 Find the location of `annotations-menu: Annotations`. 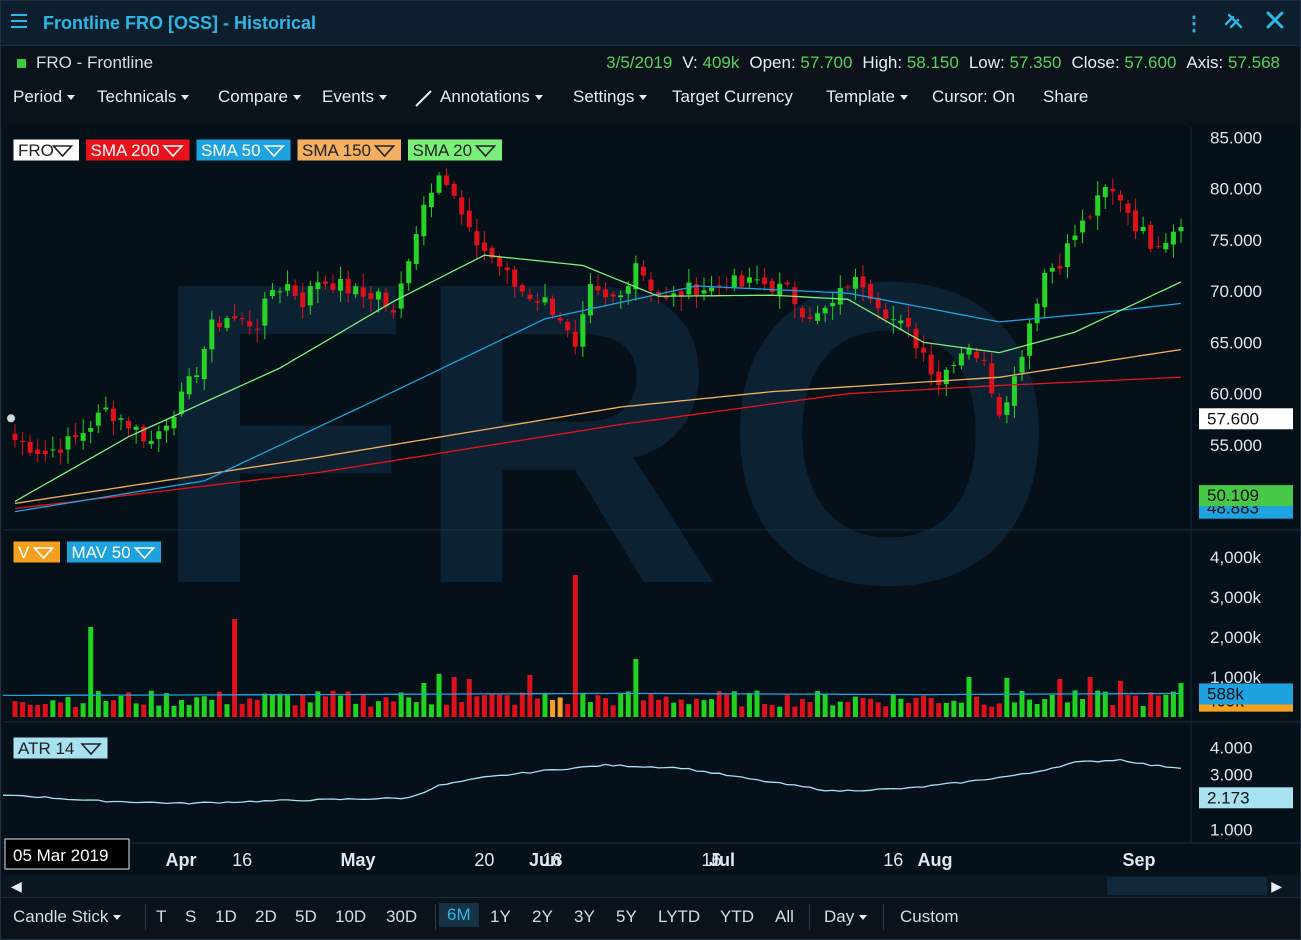

annotations-menu: Annotations is located at coordinates (478, 97).